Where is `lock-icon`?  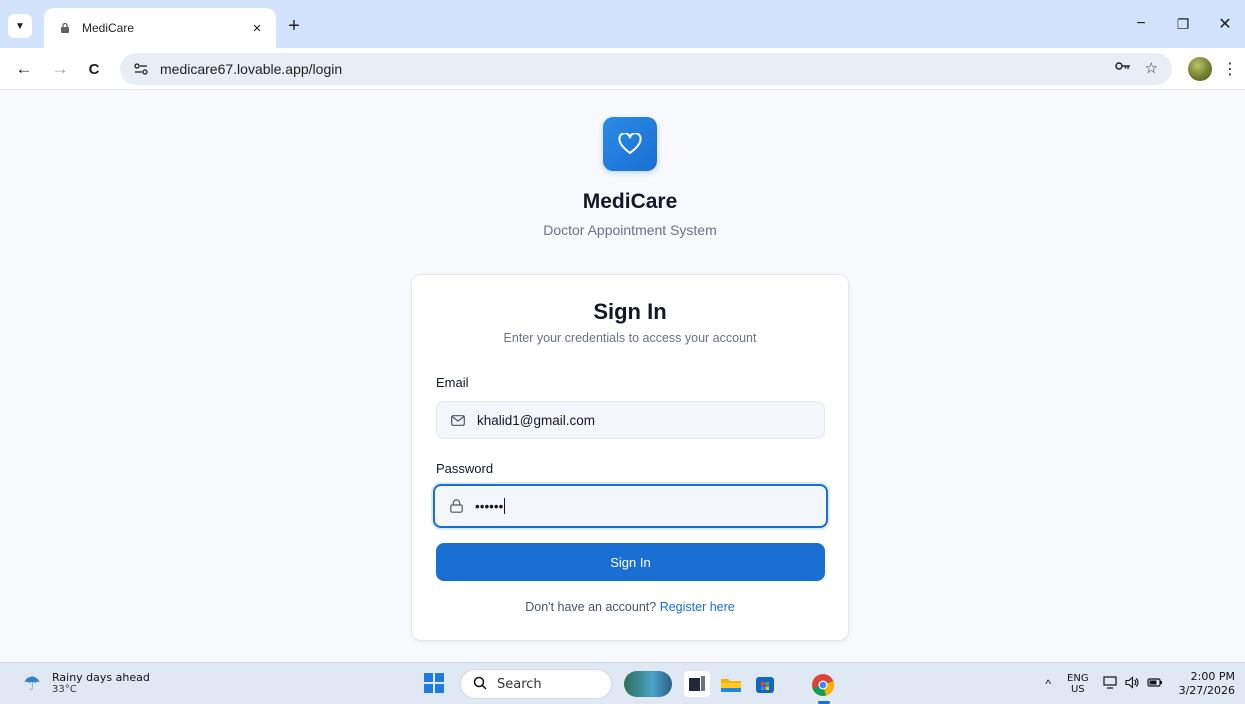
lock-icon is located at coordinates (456, 506).